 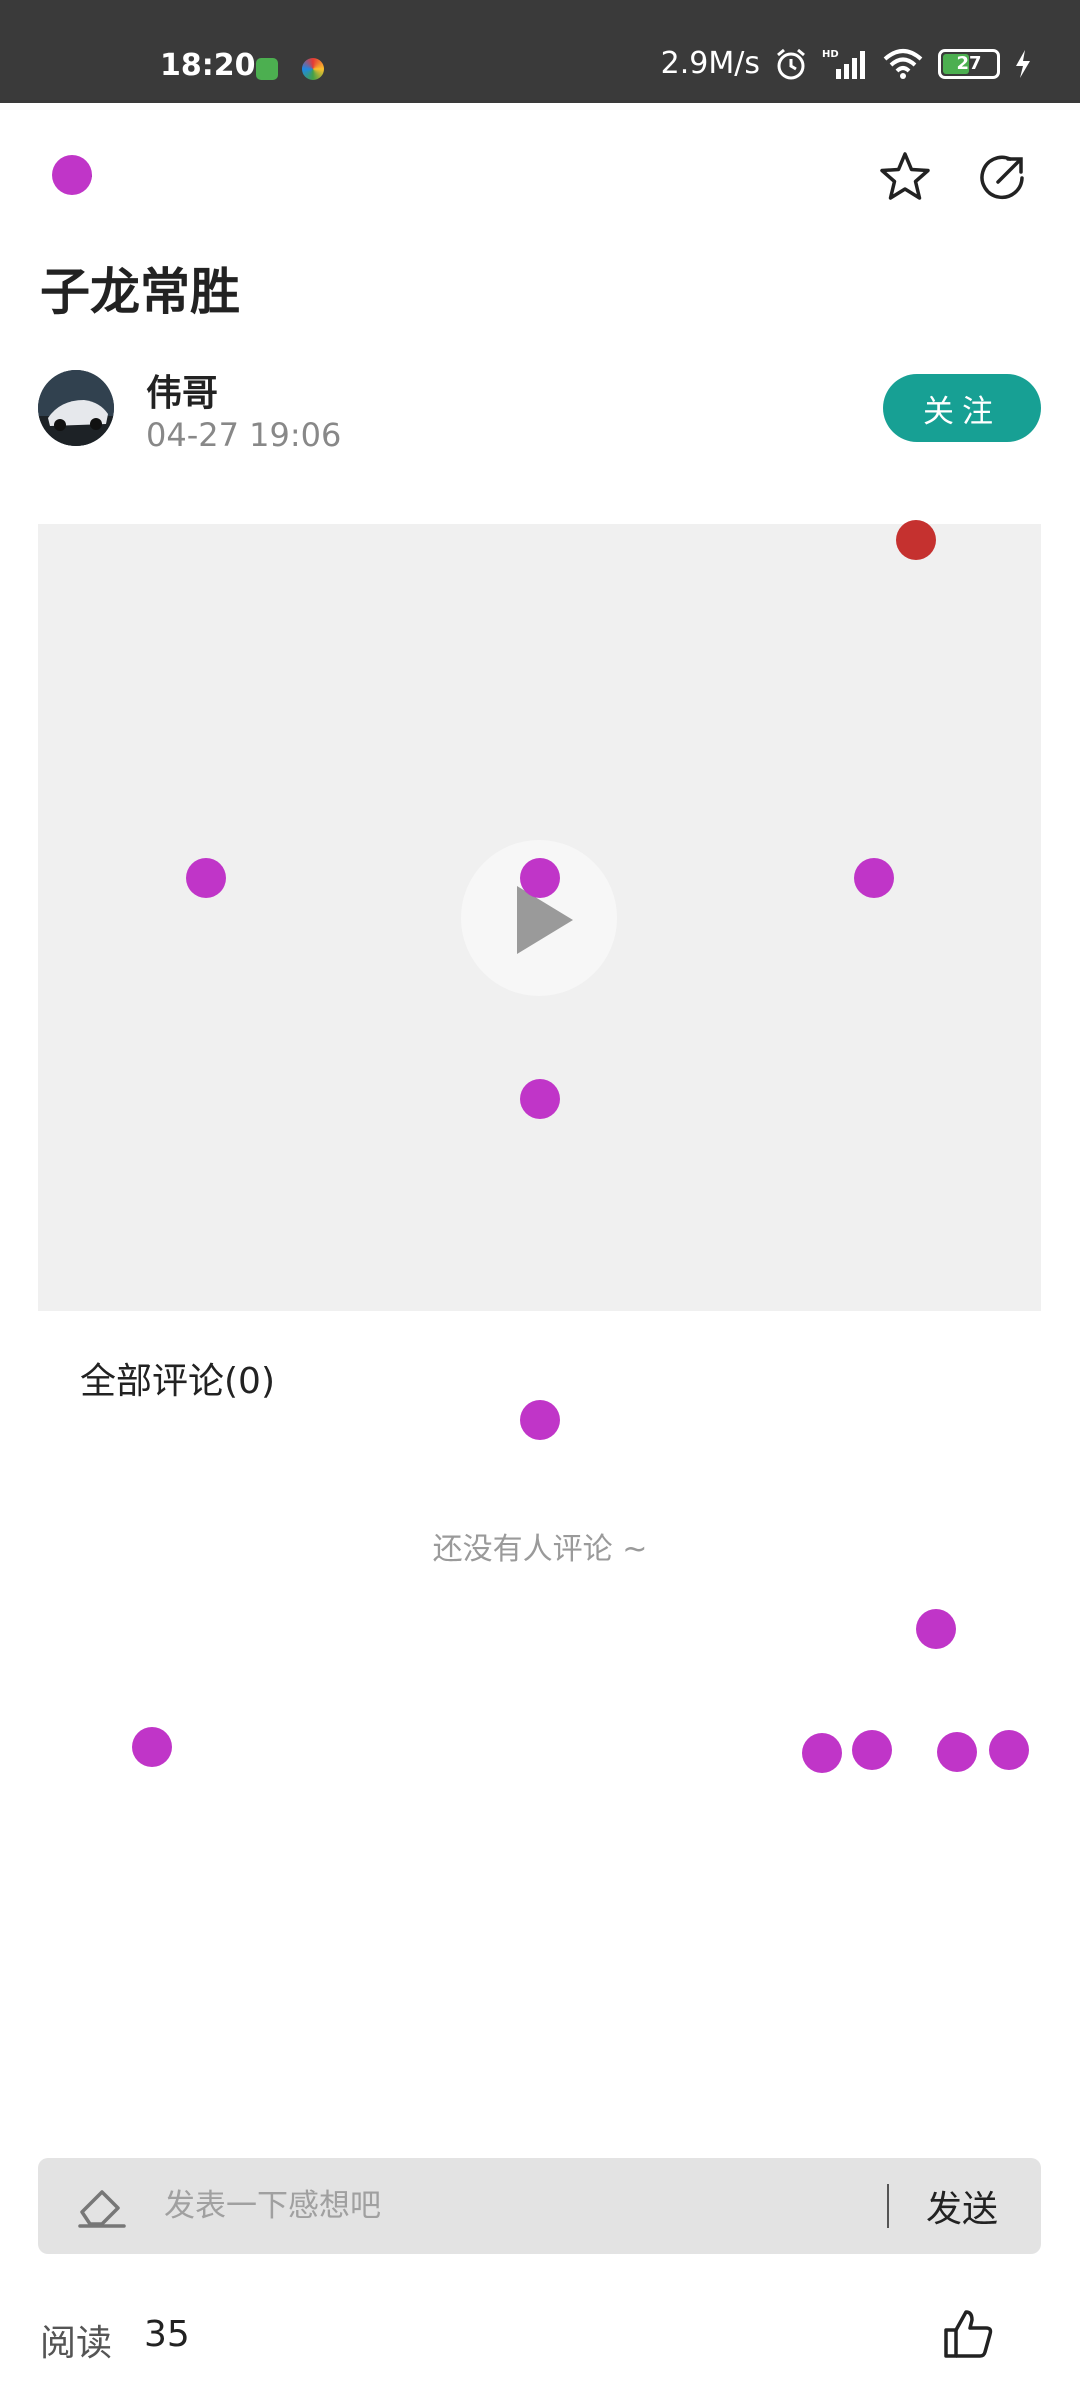 I want to click on share-icon, so click(x=1004, y=178).